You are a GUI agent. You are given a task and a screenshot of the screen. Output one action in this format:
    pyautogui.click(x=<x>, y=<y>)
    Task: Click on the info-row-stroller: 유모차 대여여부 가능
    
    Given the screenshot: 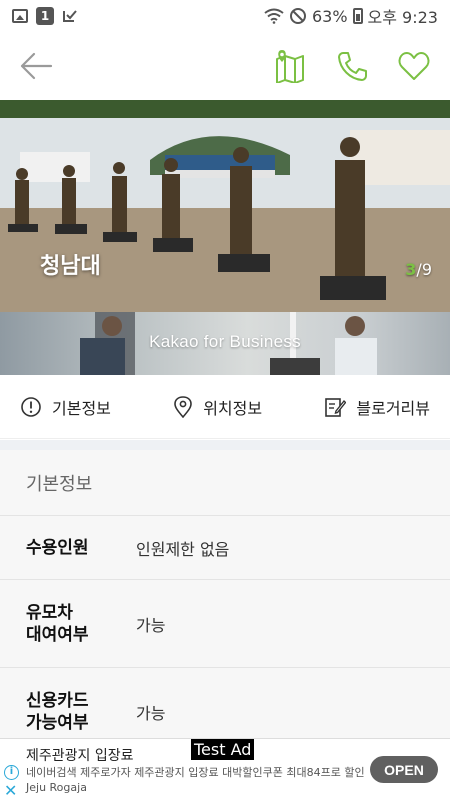 What is the action you would take?
    pyautogui.click(x=225, y=624)
    